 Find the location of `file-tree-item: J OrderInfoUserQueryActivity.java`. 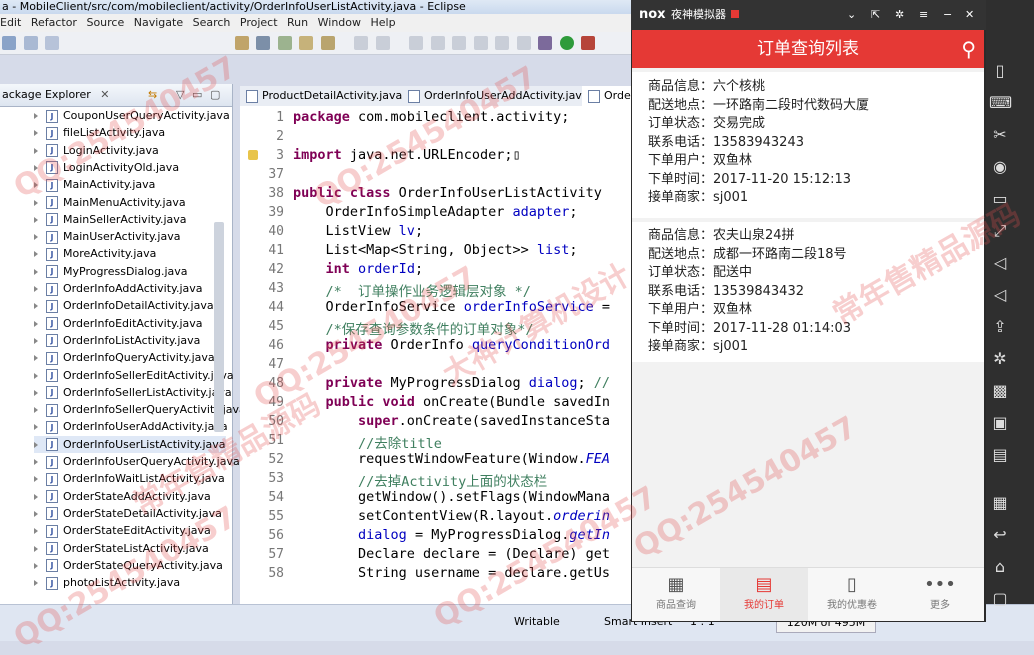

file-tree-item: J OrderInfoUserQueryActivity.java is located at coordinates (137, 461).